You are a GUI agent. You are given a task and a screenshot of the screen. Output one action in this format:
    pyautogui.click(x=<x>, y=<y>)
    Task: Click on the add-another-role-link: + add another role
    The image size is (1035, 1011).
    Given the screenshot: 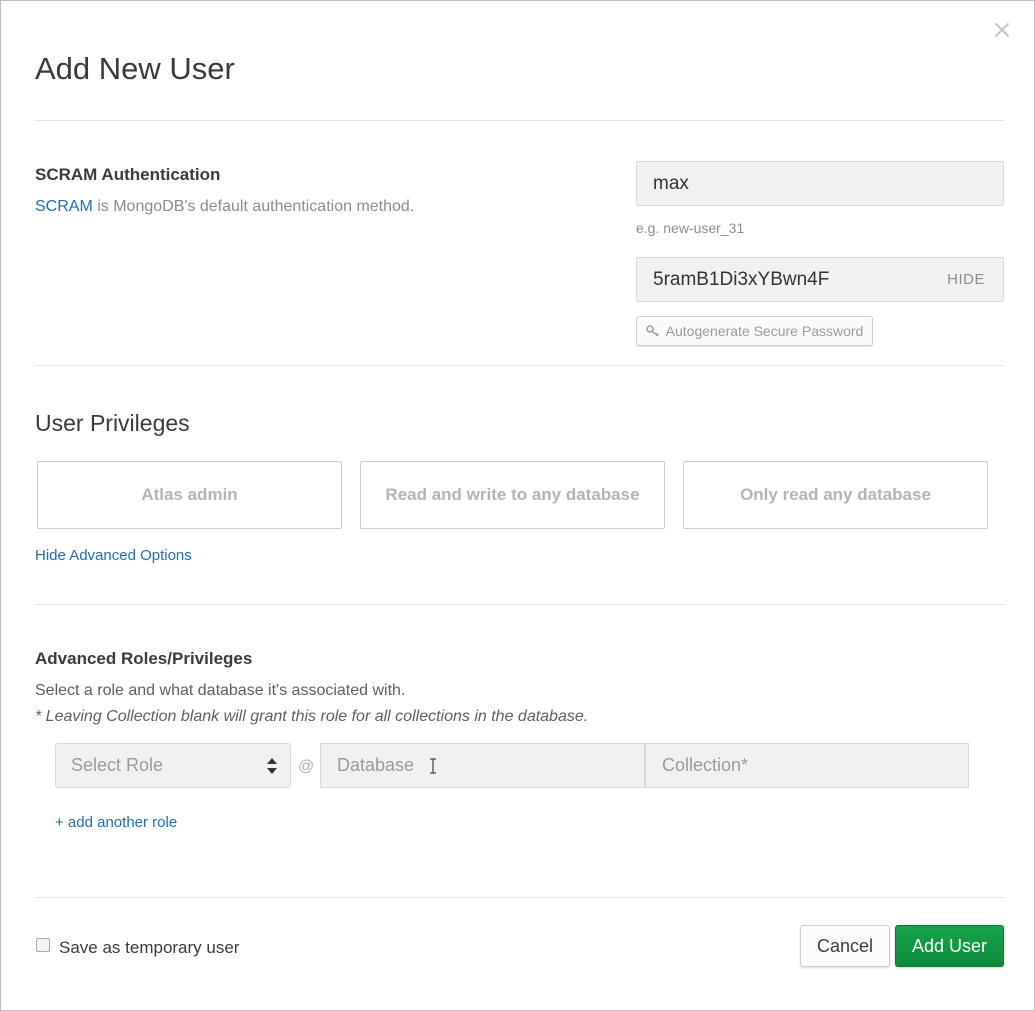 What is the action you would take?
    pyautogui.click(x=116, y=822)
    